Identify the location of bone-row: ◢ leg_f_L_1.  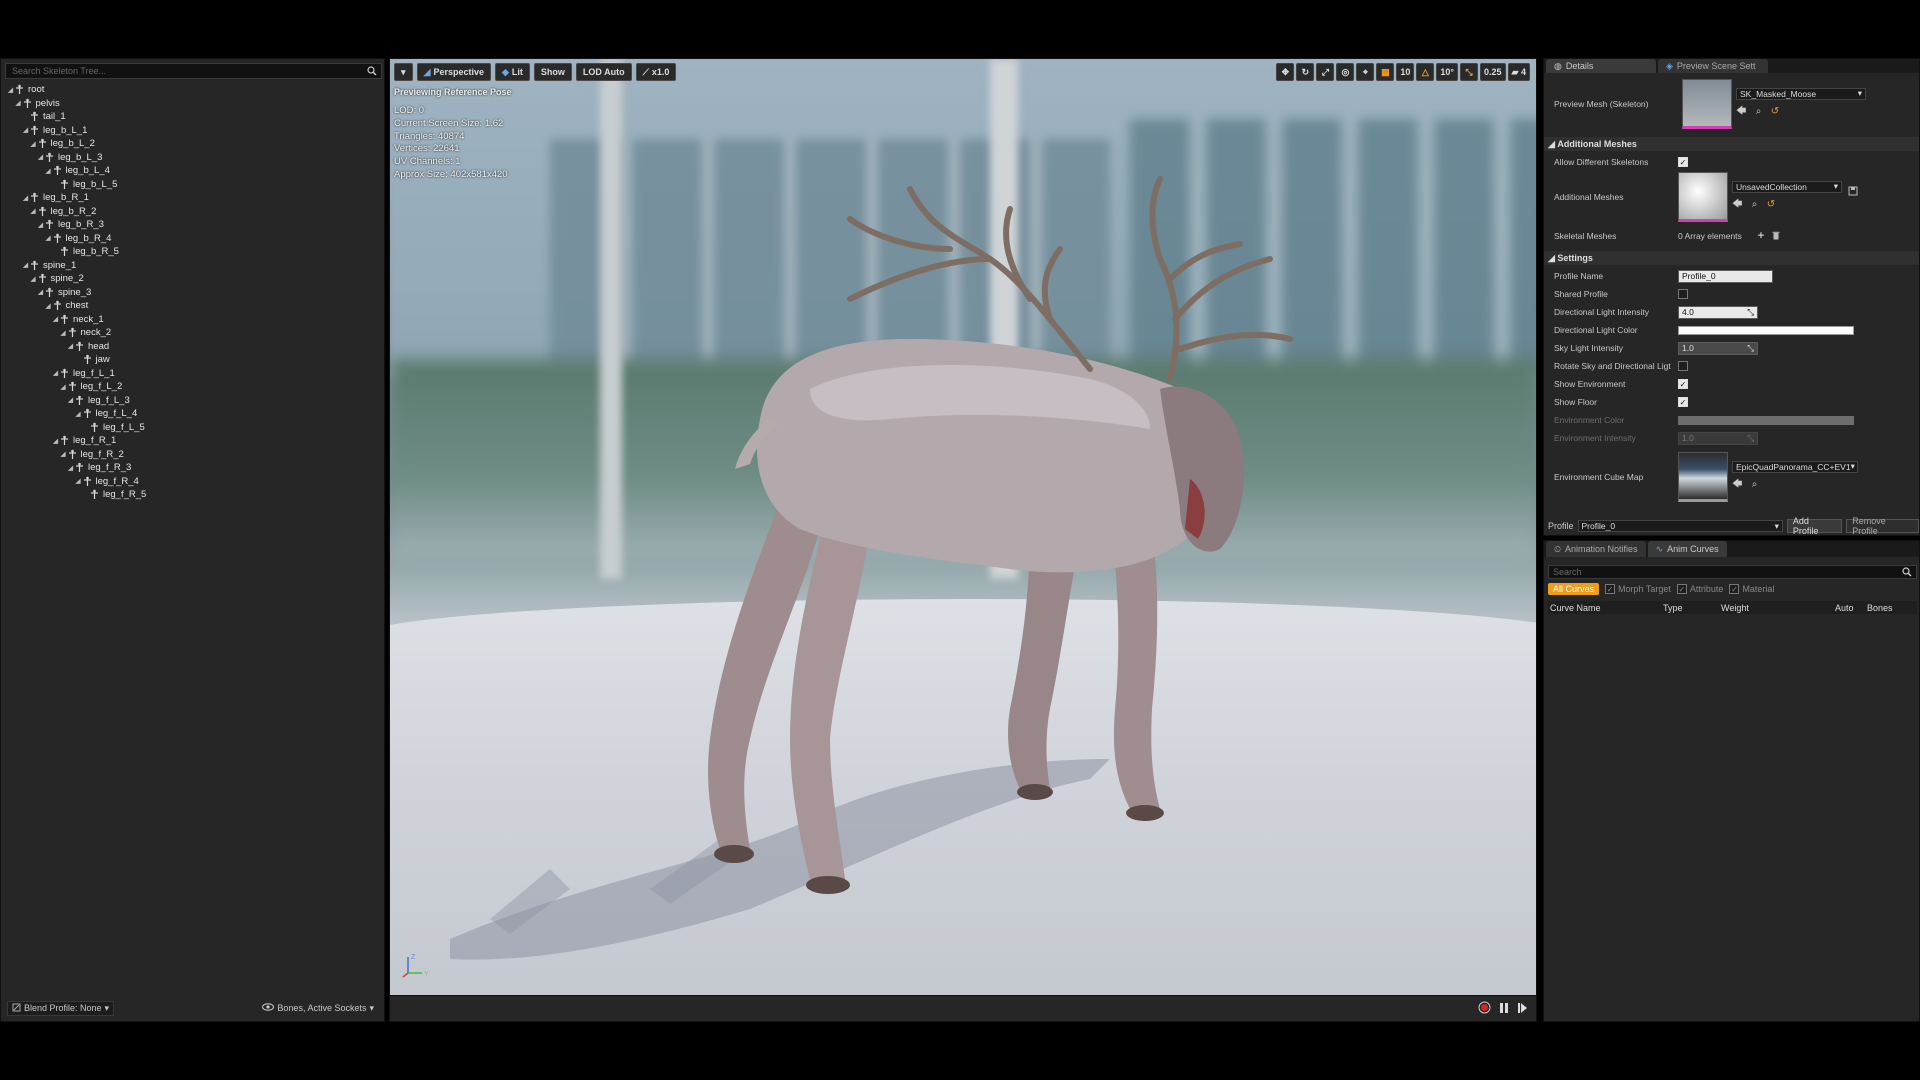
(192, 374).